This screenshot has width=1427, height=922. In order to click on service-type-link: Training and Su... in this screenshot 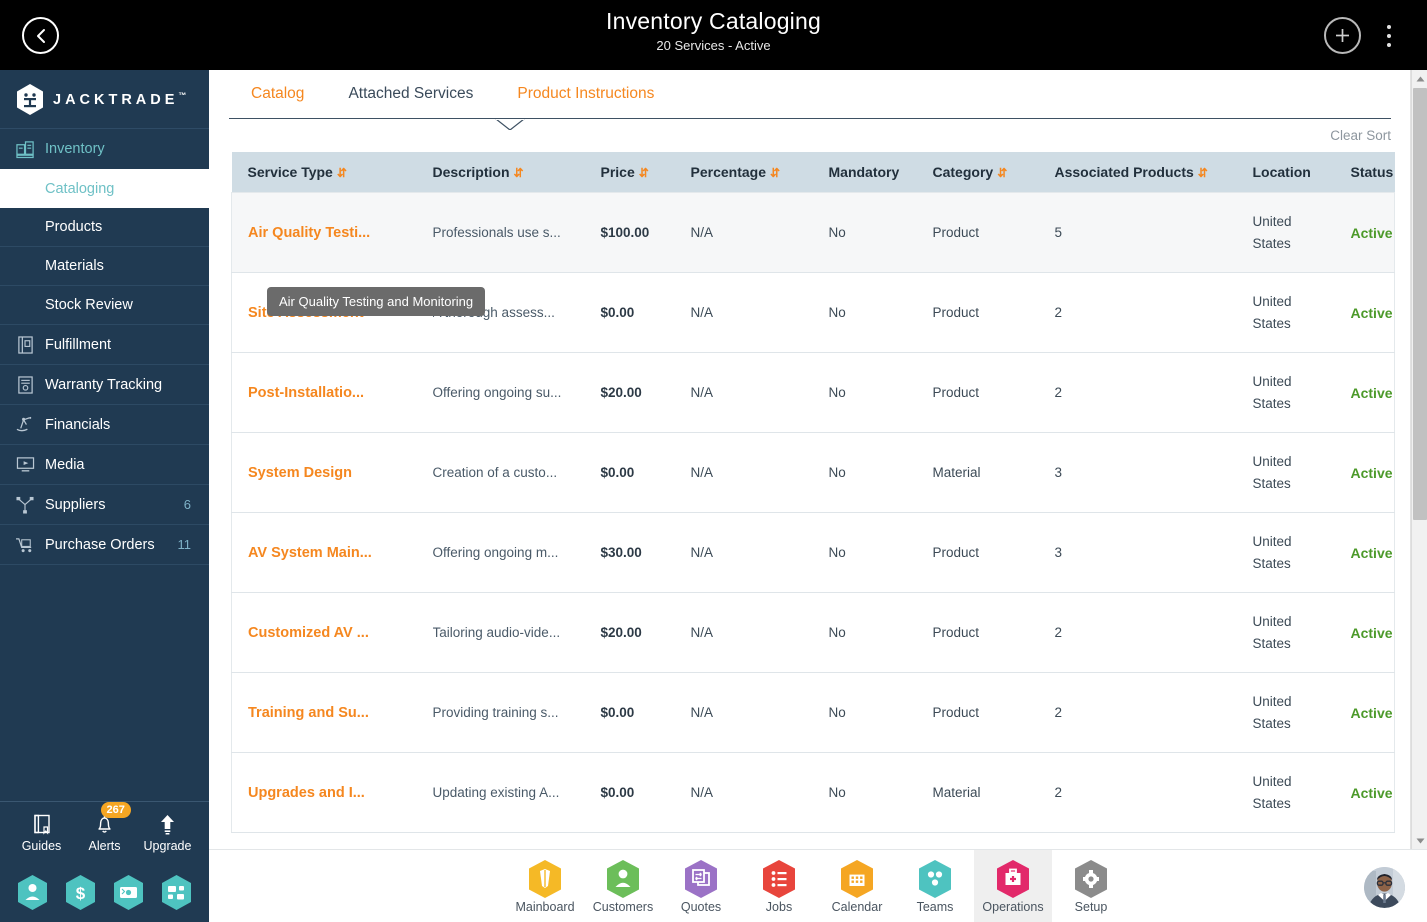, I will do `click(329, 713)`.